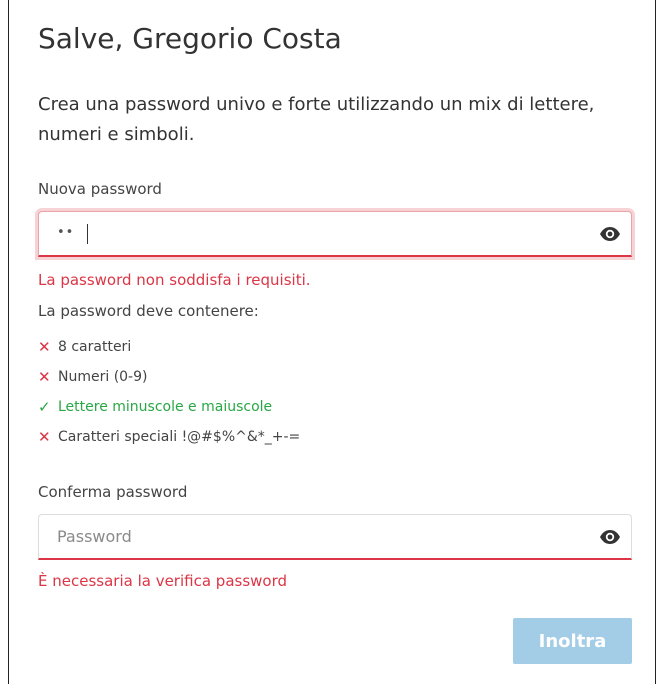 Image resolution: width=658 pixels, height=684 pixels. Describe the element at coordinates (572, 641) in the screenshot. I see `submit-button: Inoltra` at that location.